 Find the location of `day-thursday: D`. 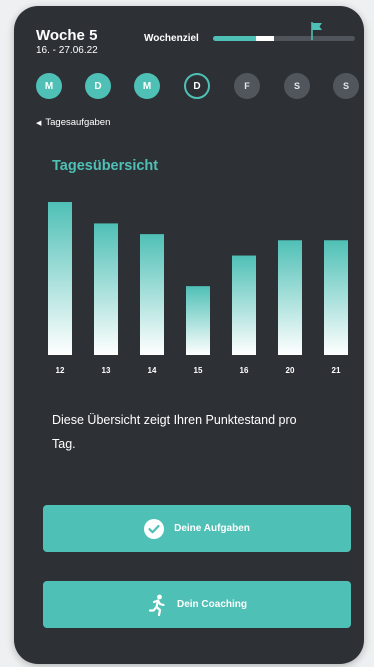

day-thursday: D is located at coordinates (197, 86).